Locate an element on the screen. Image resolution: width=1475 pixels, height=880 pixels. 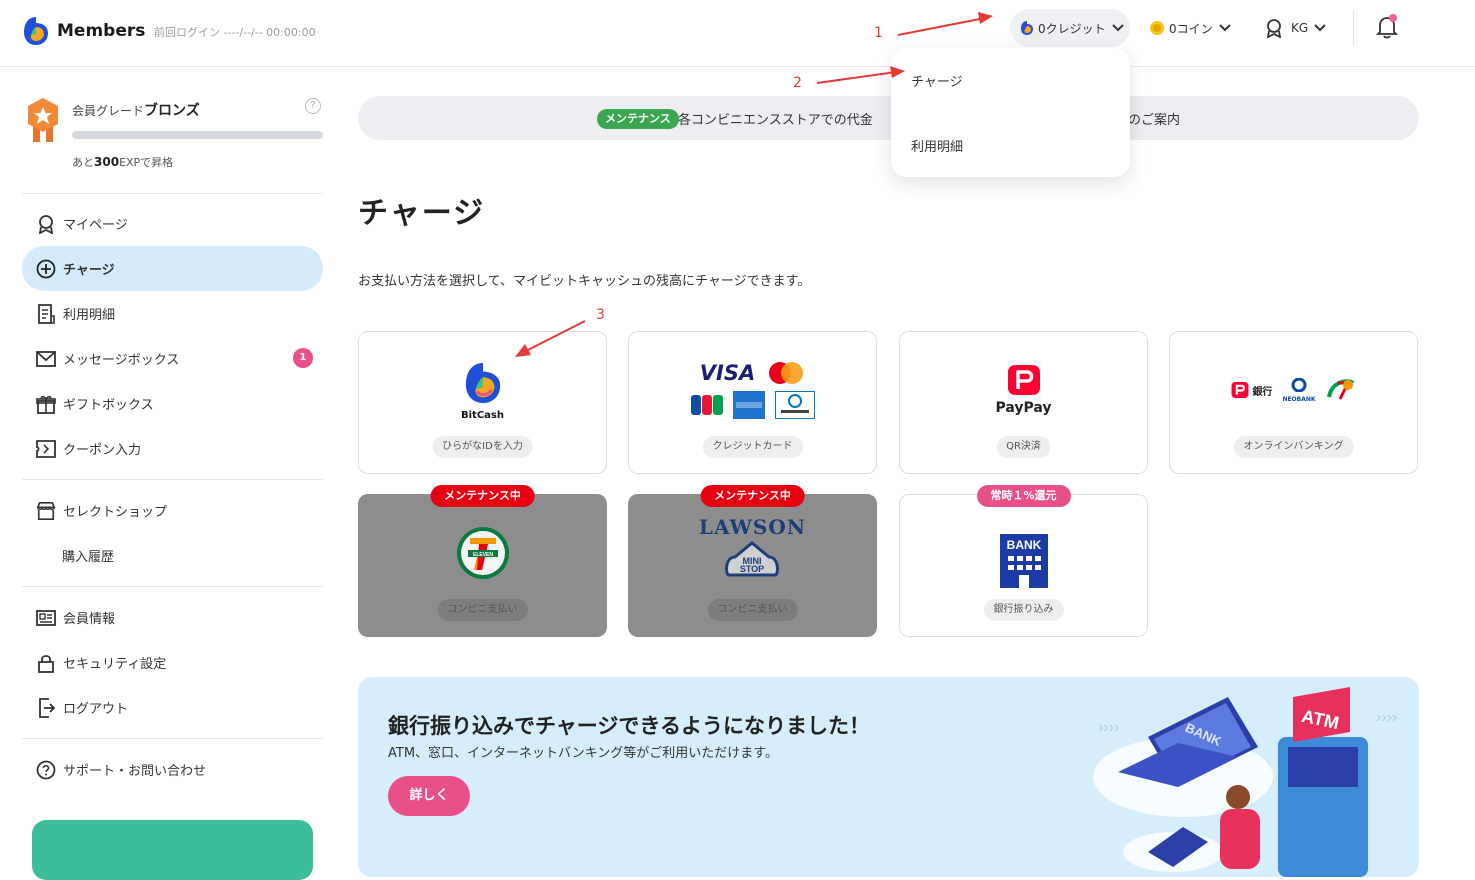
sidebar-item-label: メッセージボックス is located at coordinates (121, 360).